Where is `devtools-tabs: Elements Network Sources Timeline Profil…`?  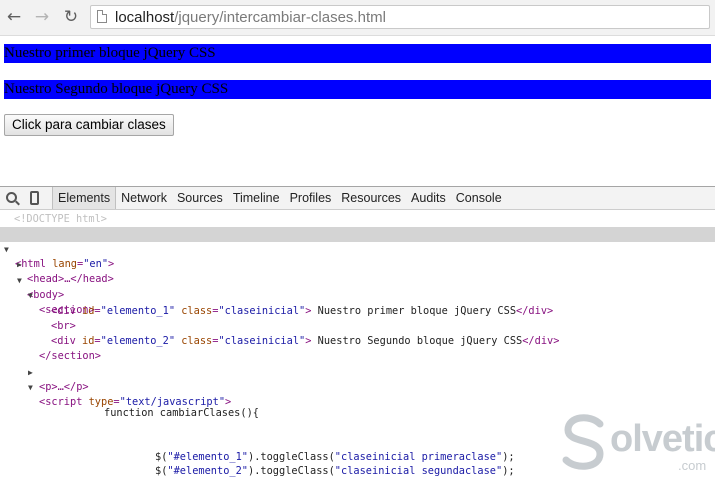 devtools-tabs: Elements Network Sources Timeline Profil… is located at coordinates (279, 198).